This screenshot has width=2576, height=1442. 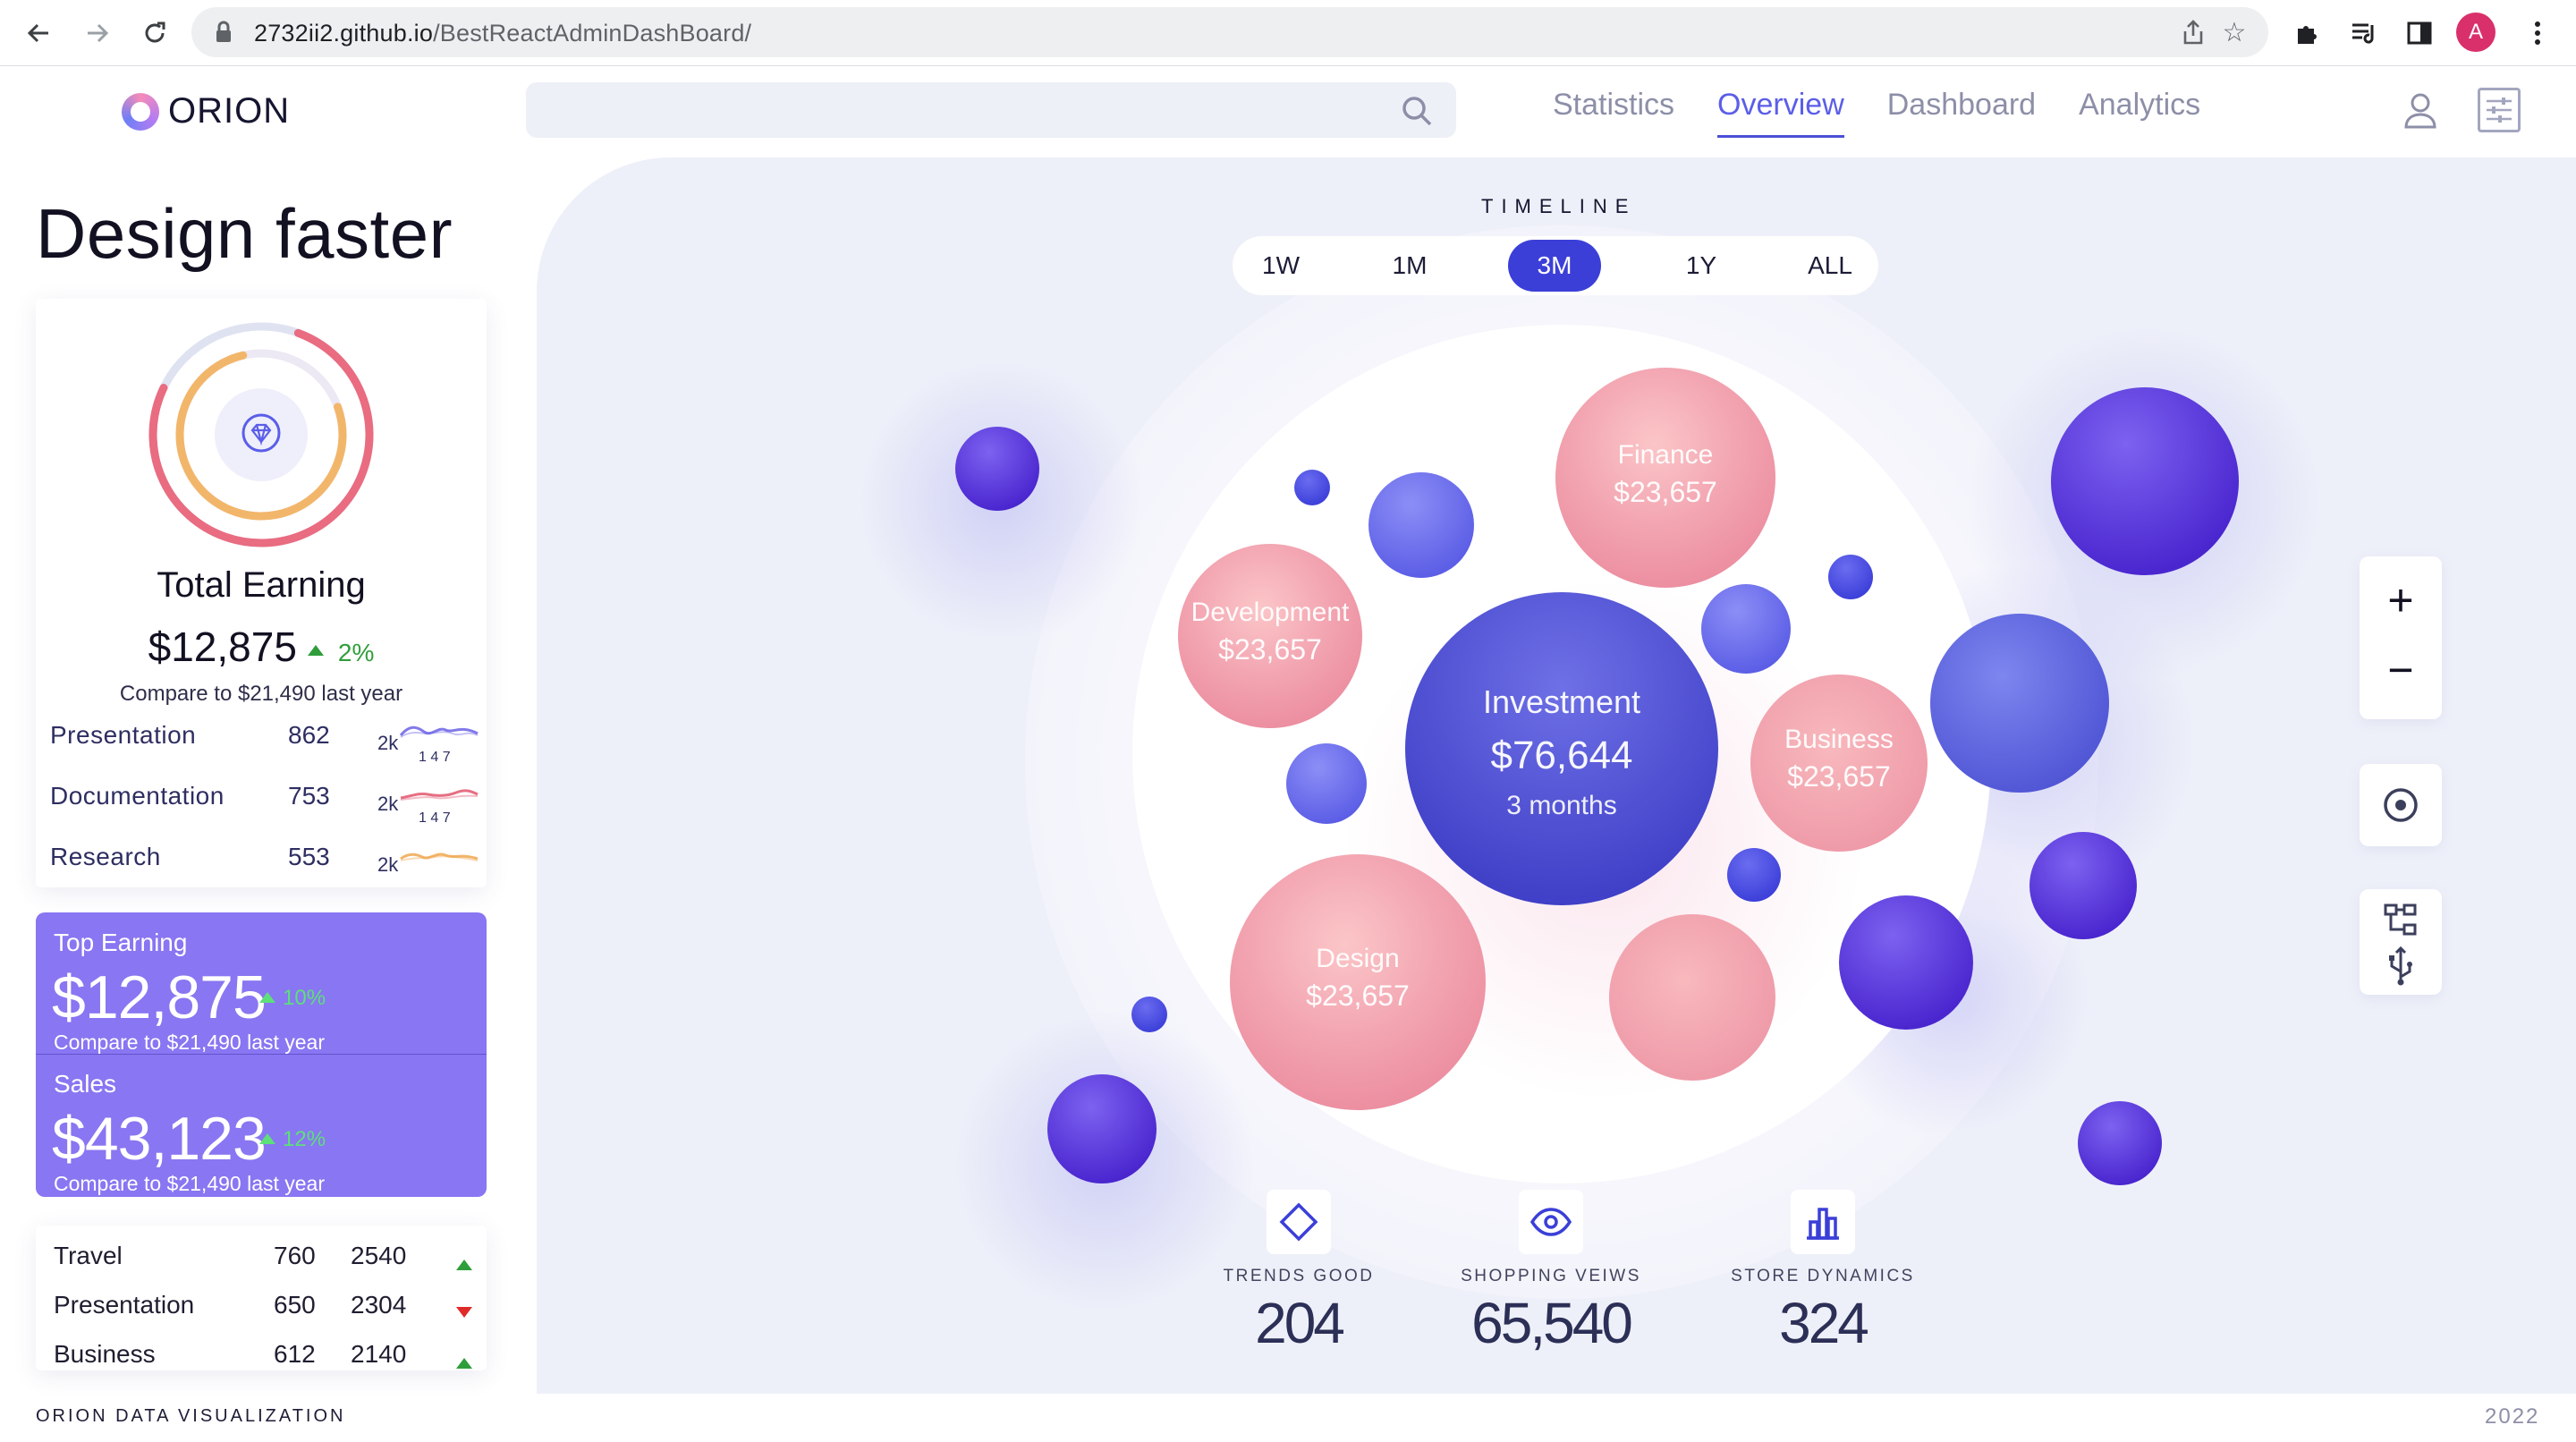 What do you see at coordinates (2364, 33) in the screenshot?
I see `media-icon` at bounding box center [2364, 33].